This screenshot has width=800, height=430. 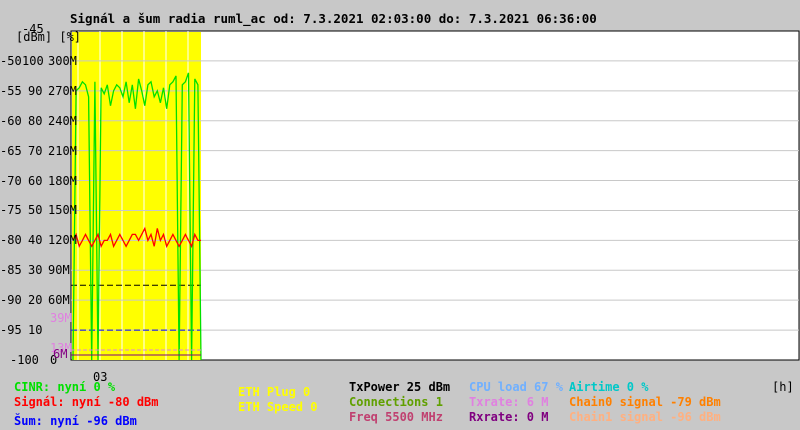 I want to click on y-tick-rate: 90M, so click(x=59, y=270).